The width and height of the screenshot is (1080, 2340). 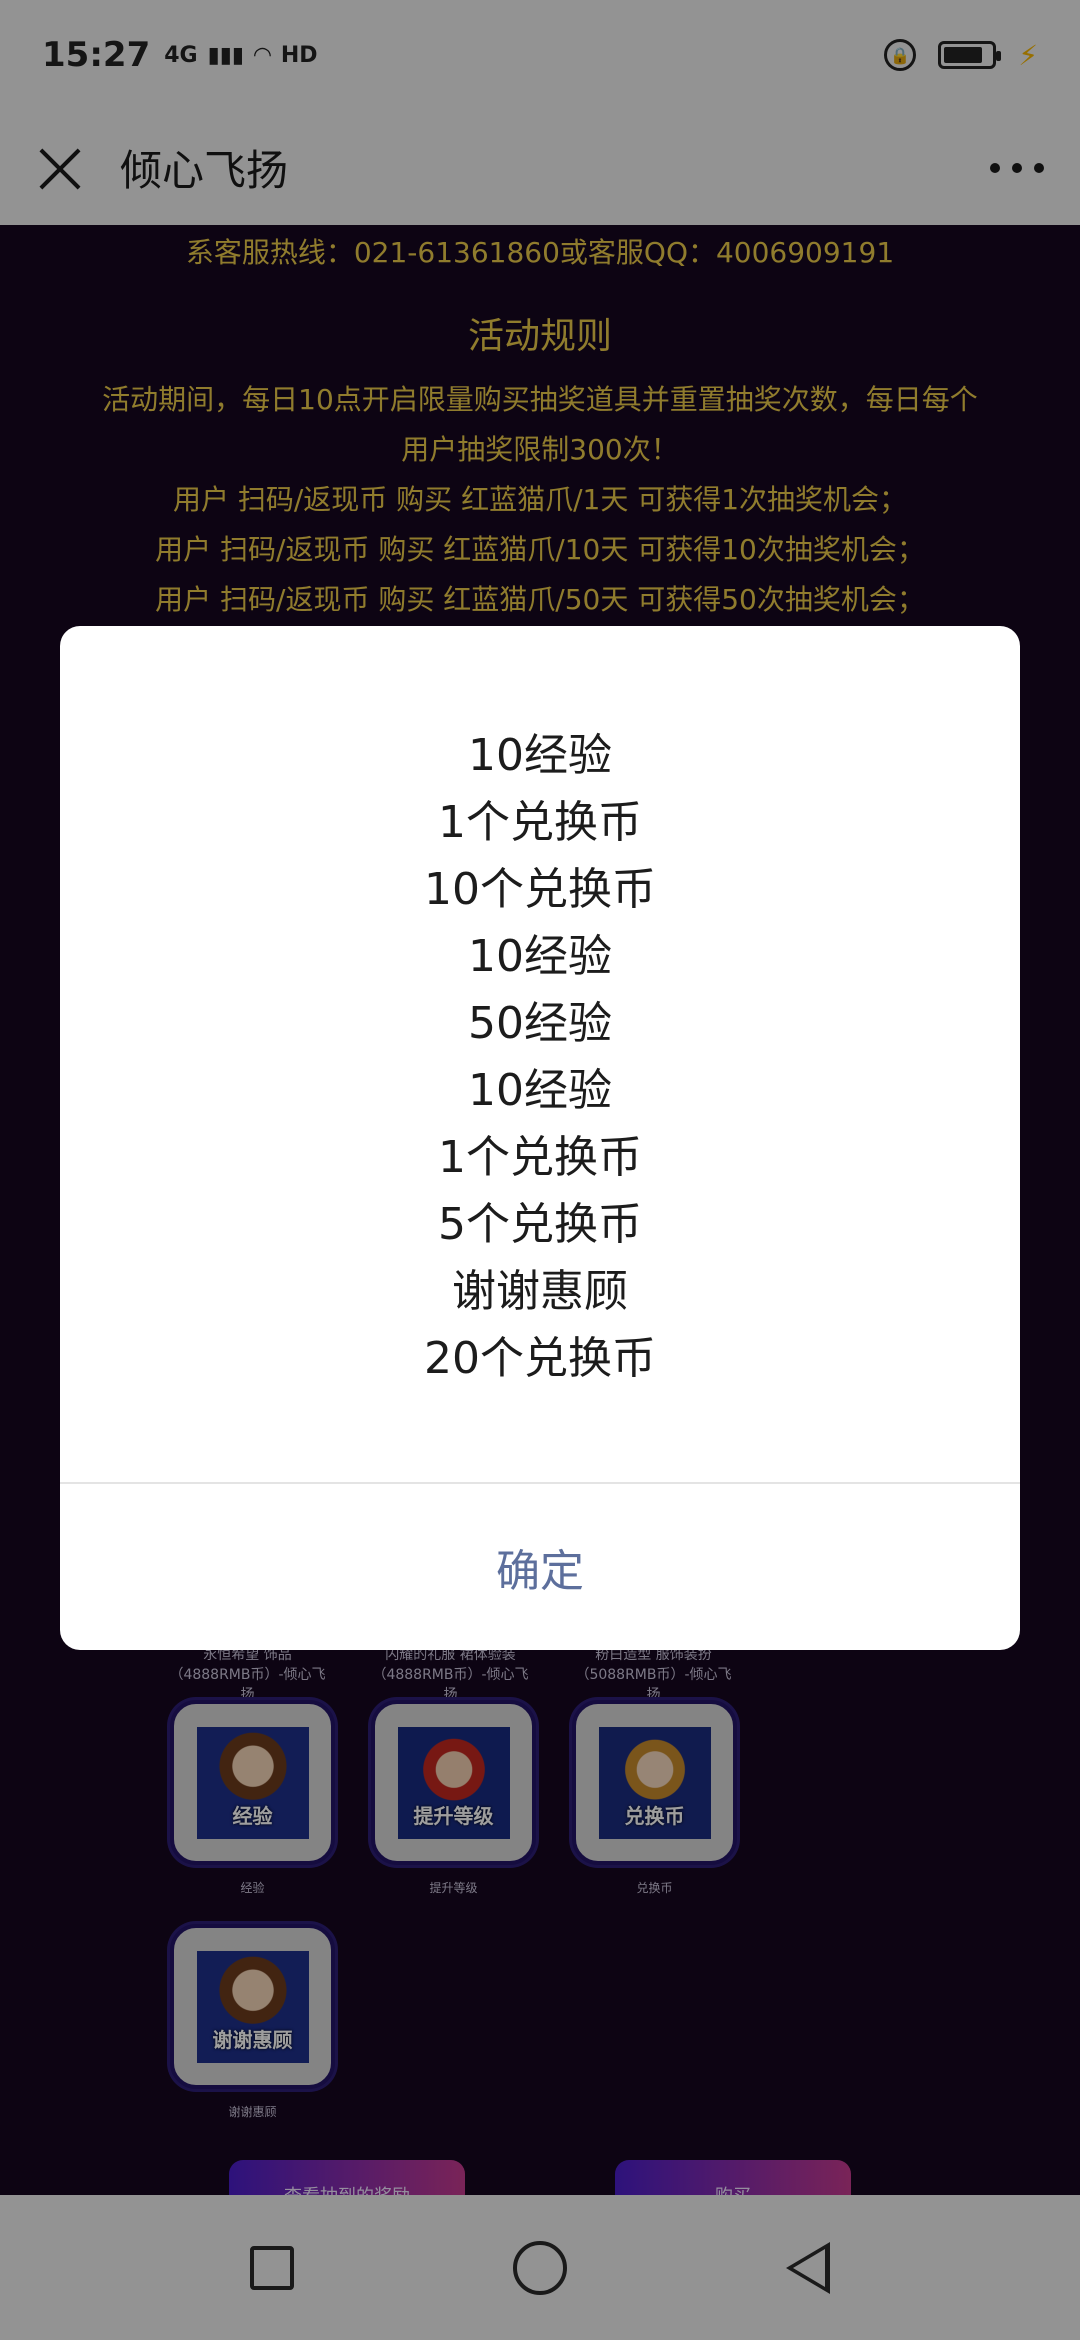 What do you see at coordinates (540, 1291) in the screenshot?
I see `result-item: 谢谢惠顾` at bounding box center [540, 1291].